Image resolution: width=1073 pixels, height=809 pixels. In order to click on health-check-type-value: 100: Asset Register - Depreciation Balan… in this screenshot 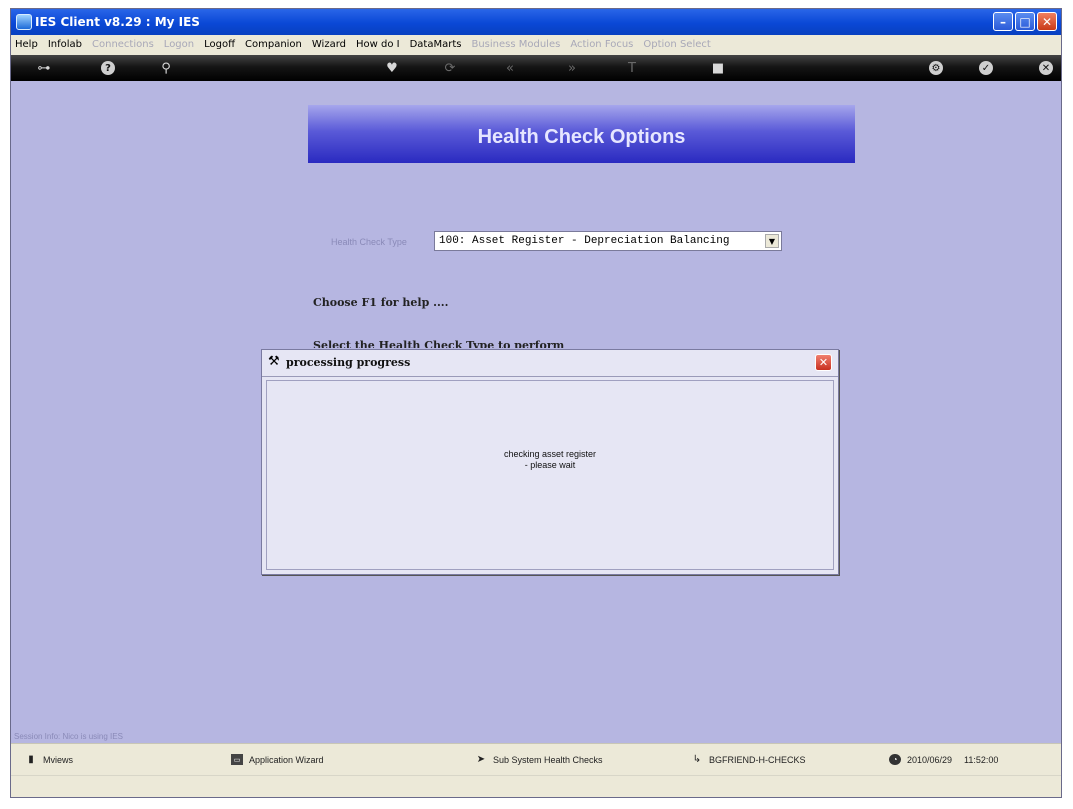, I will do `click(584, 241)`.